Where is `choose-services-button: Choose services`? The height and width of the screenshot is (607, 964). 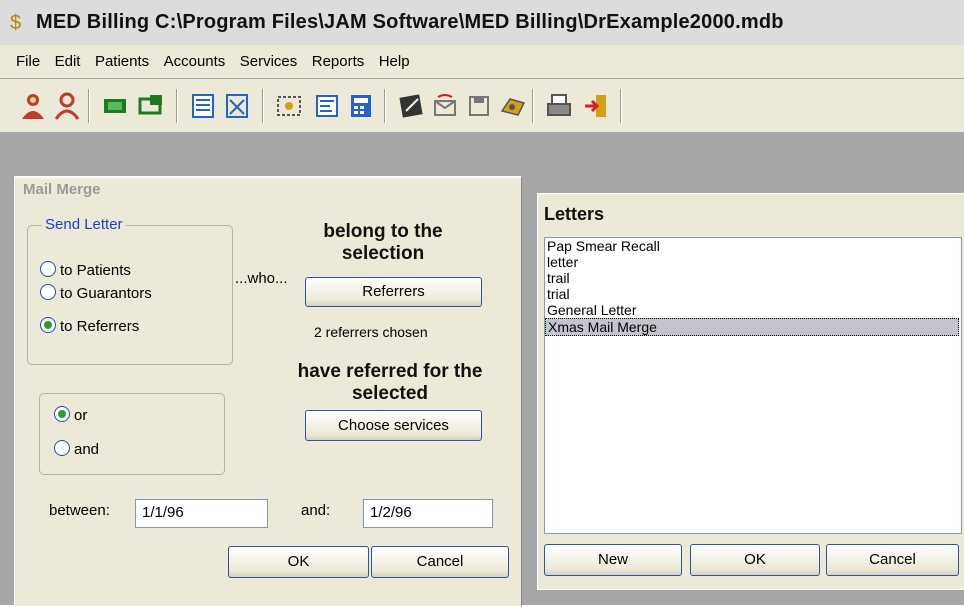 choose-services-button: Choose services is located at coordinates (393, 425).